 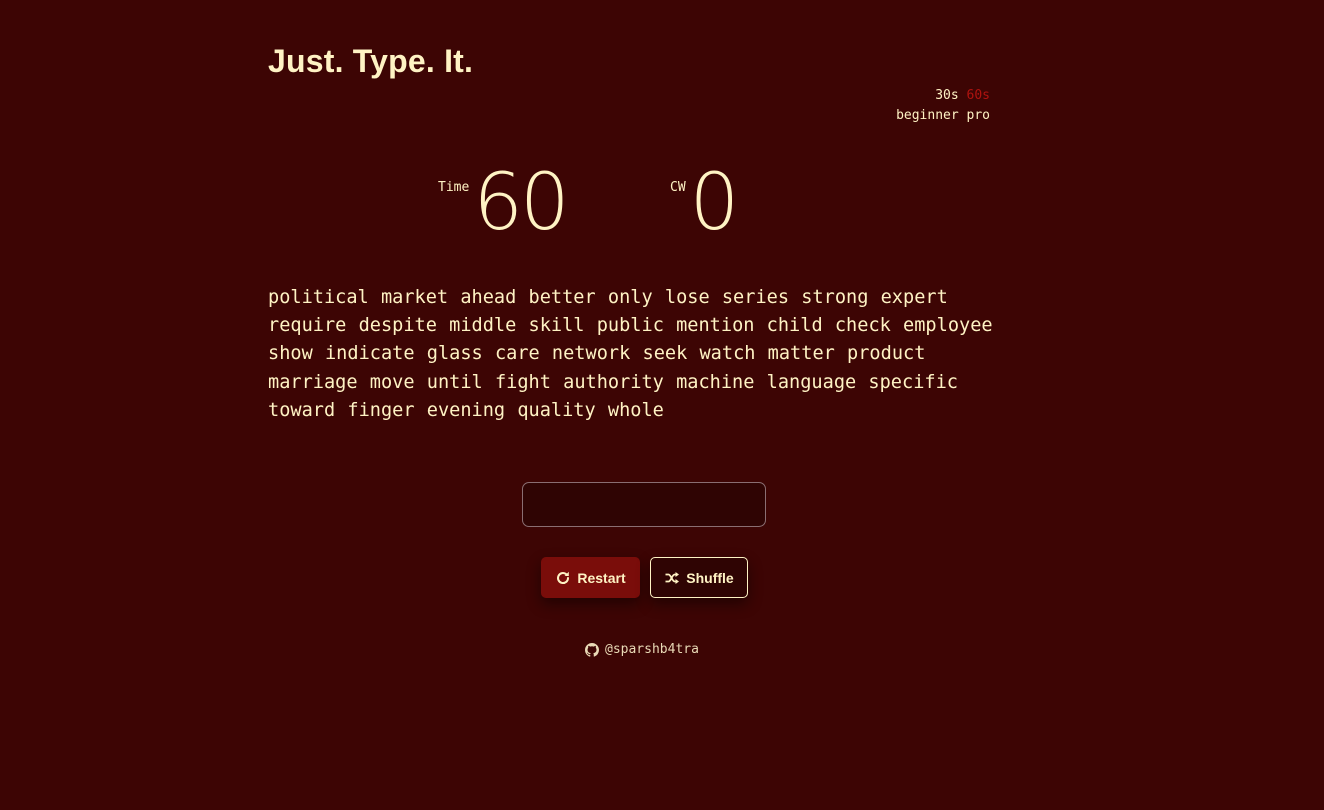 I want to click on word: child, so click(x=794, y=326).